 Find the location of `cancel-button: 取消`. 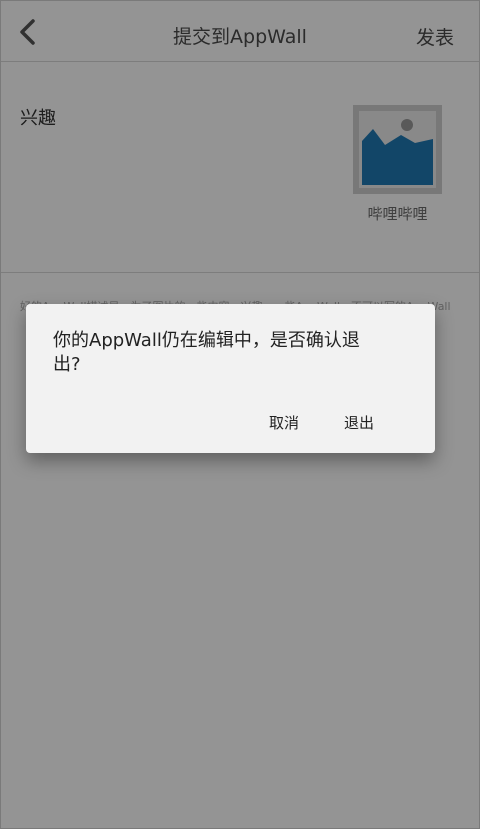

cancel-button: 取消 is located at coordinates (284, 422).